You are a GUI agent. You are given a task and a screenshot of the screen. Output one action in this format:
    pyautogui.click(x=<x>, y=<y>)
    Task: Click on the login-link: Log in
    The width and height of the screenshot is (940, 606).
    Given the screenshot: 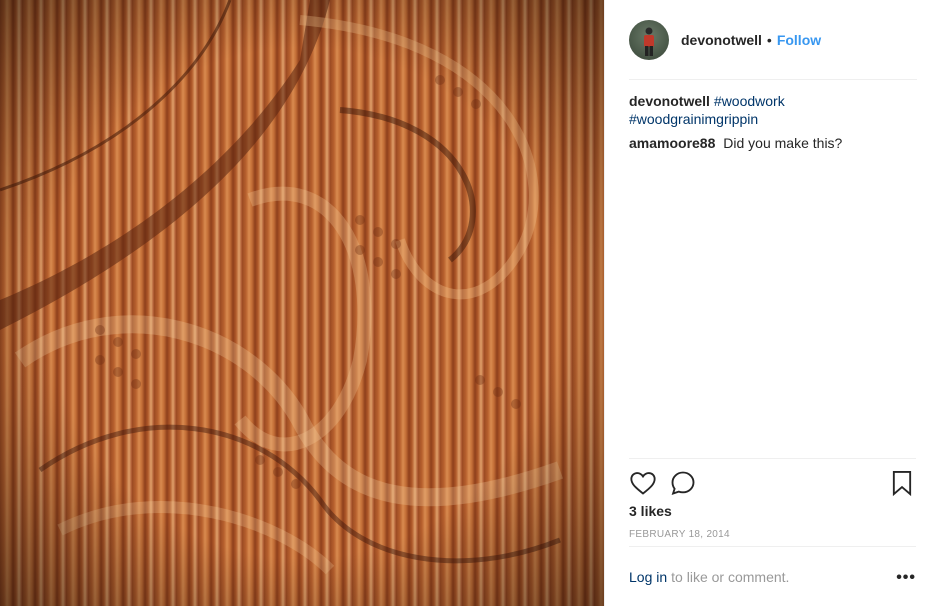 What is the action you would take?
    pyautogui.click(x=648, y=577)
    